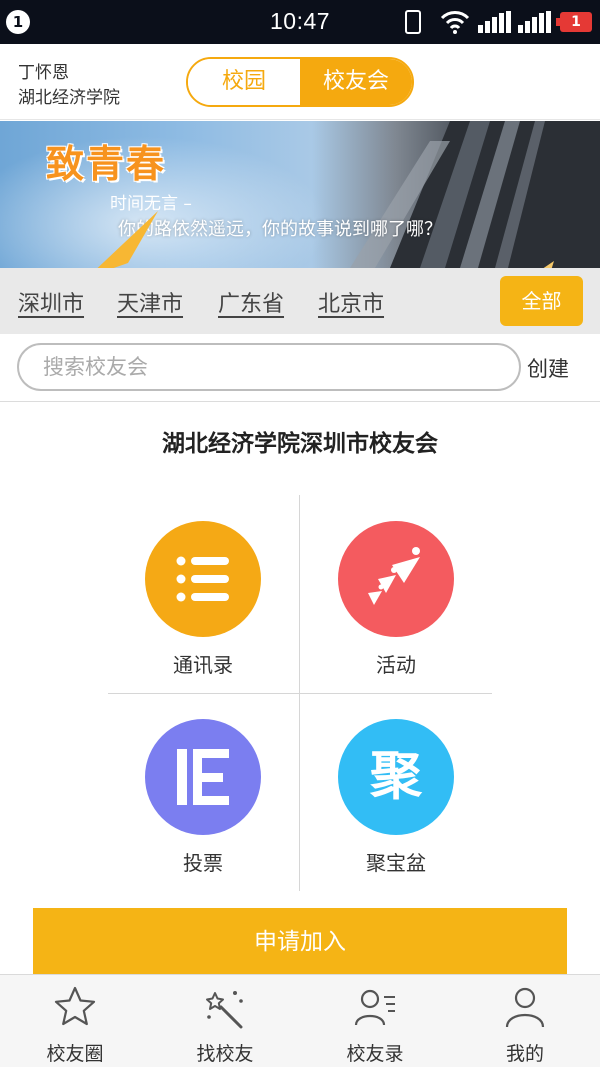 Image resolution: width=600 pixels, height=1067 pixels. Describe the element at coordinates (75, 1006) in the screenshot. I see `star-icon` at that location.